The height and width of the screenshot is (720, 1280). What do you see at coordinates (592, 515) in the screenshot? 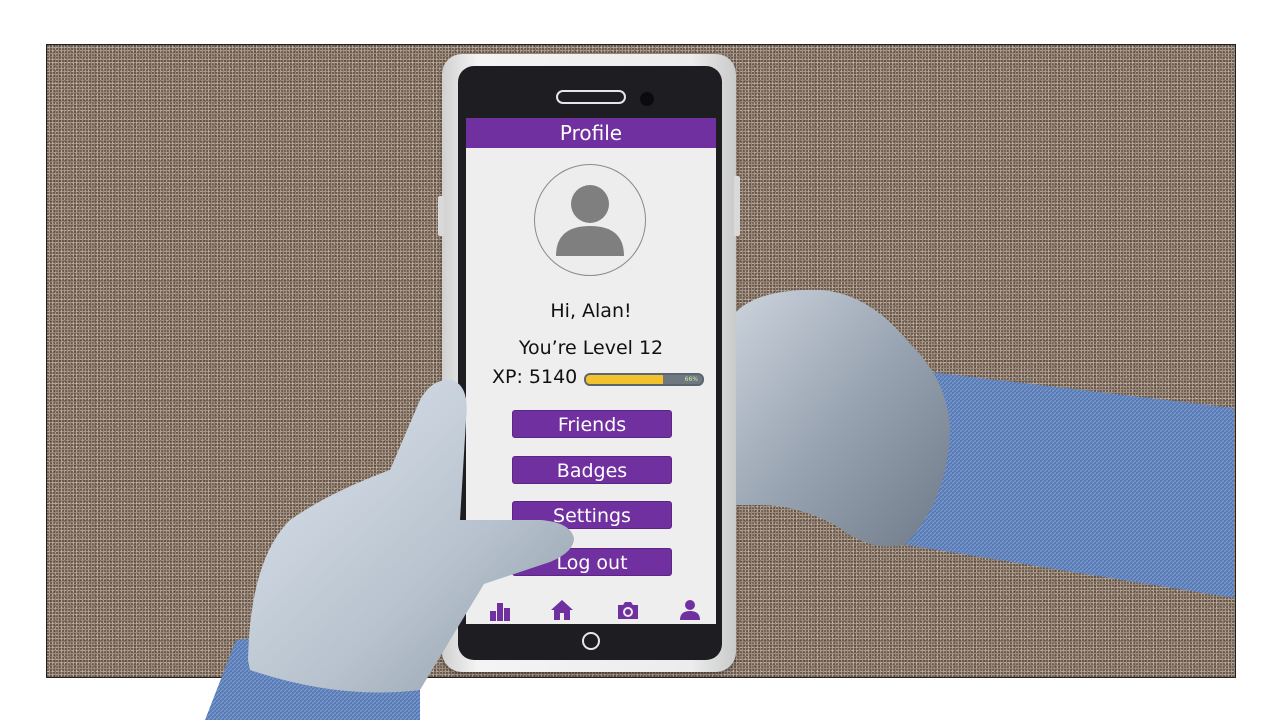
I see `settings-button: Settings` at bounding box center [592, 515].